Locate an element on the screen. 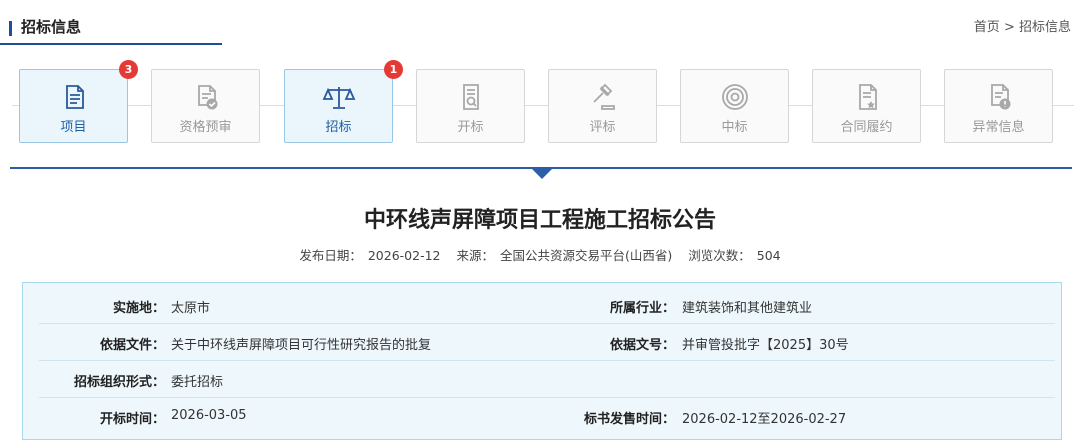  industry-label: 所属行业： is located at coordinates (642, 308).